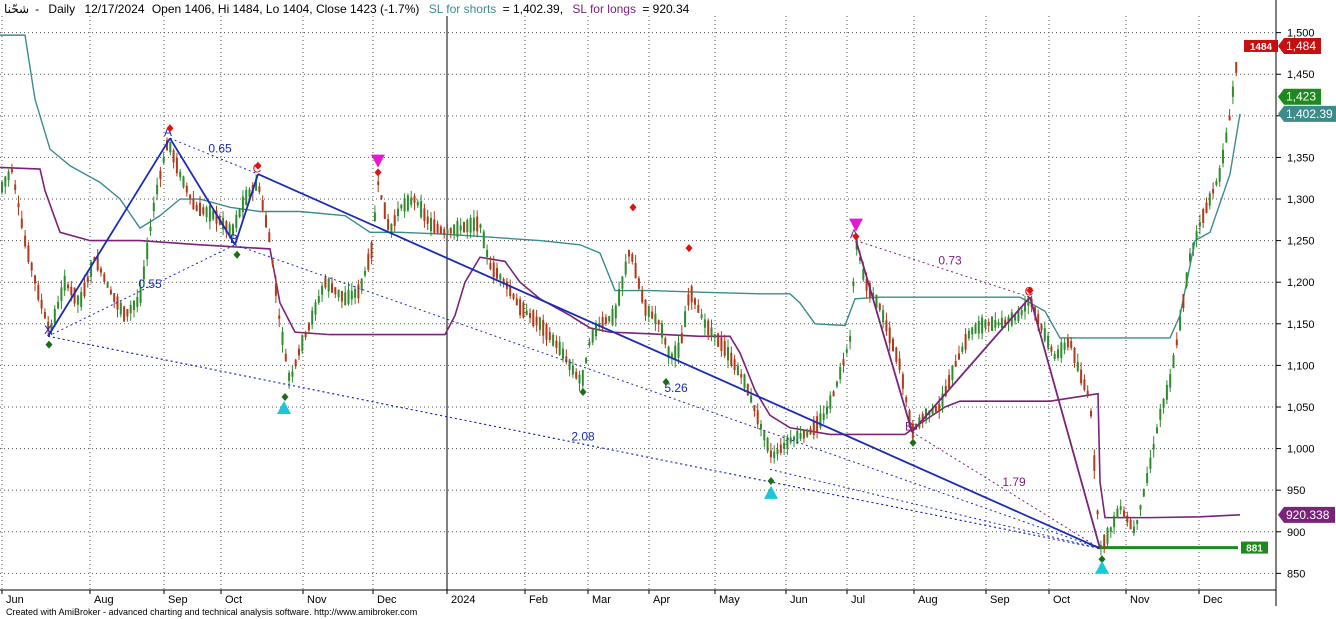 The height and width of the screenshot is (619, 1336). Describe the element at coordinates (1261, 47) in the screenshot. I see `price-tag-text: 1484` at that location.